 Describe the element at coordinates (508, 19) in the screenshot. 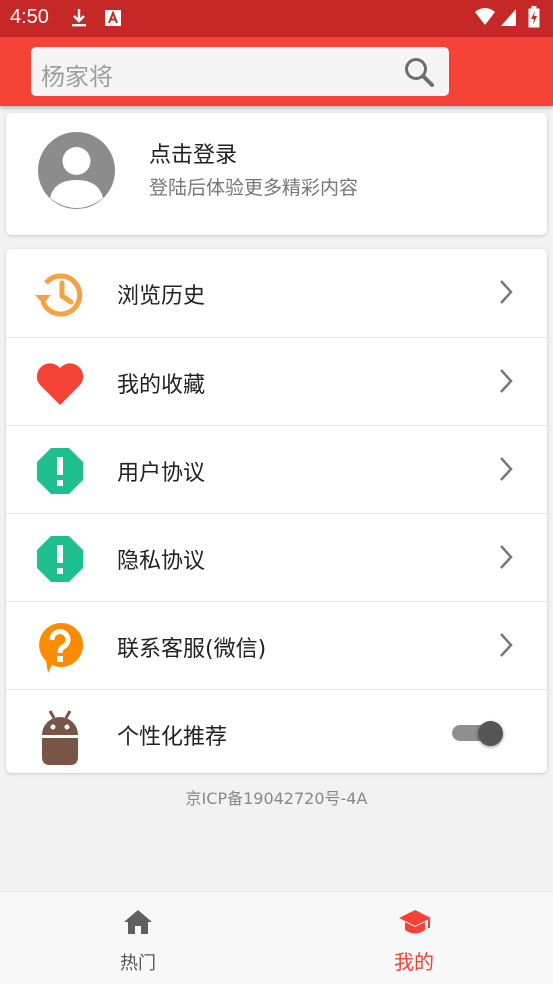

I see `signal-icon` at that location.